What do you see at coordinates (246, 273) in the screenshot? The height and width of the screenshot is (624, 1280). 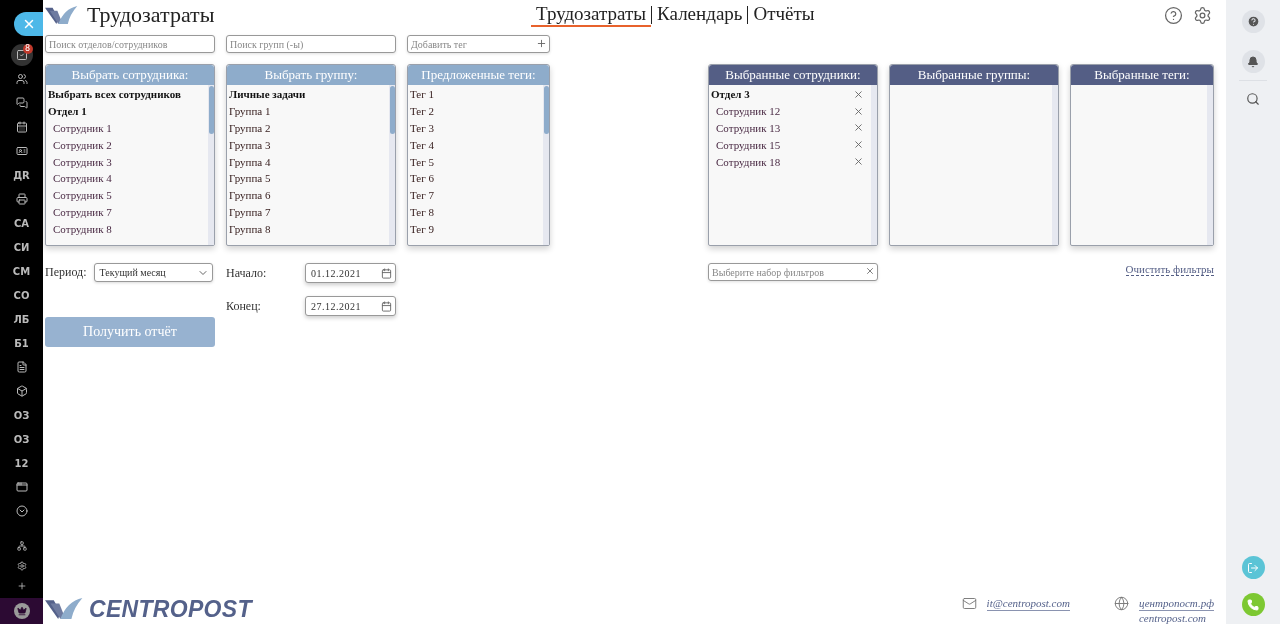 I see `field-label: Начало:` at bounding box center [246, 273].